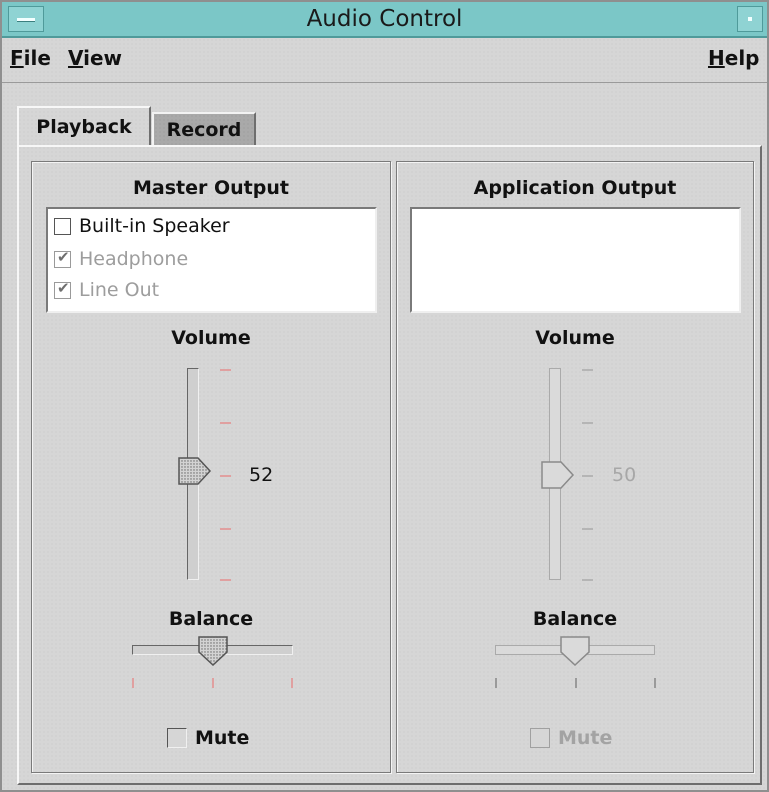 This screenshot has height=792, width=769. What do you see at coordinates (558, 475) in the screenshot?
I see `application-volume-slider-thumb` at bounding box center [558, 475].